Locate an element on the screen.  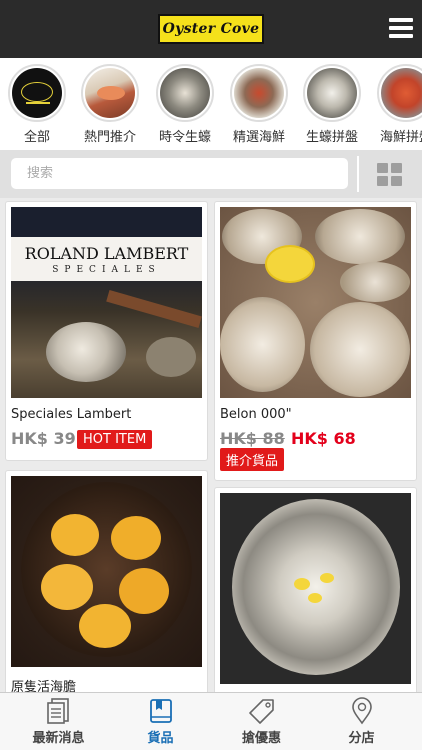
logo-text: Oyster Cove is located at coordinates (211, 29).